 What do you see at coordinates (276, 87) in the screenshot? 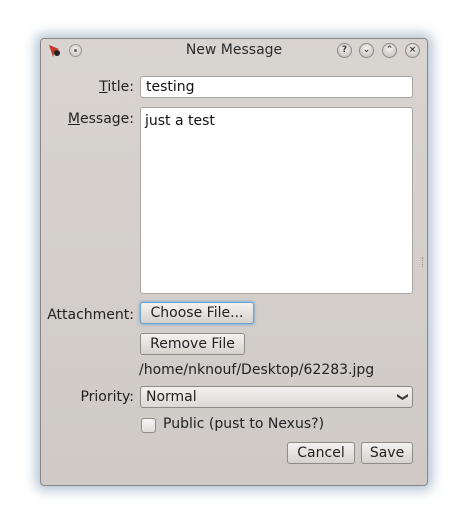
I see `title-input: testing` at bounding box center [276, 87].